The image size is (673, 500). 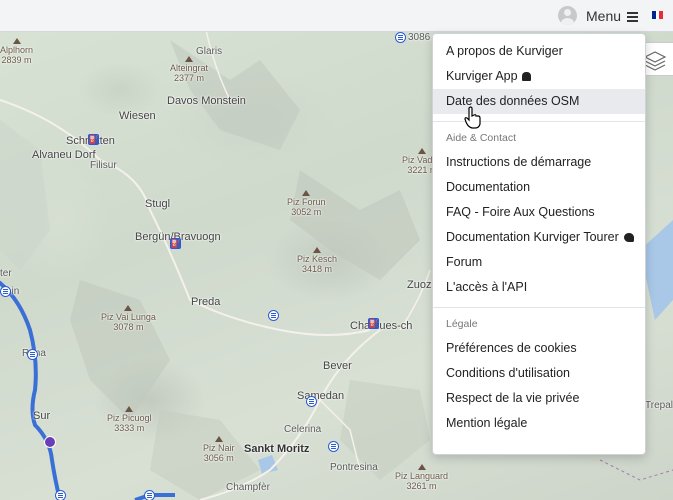 I want to click on place-label: Alvaneu Dorf, so click(x=64, y=155).